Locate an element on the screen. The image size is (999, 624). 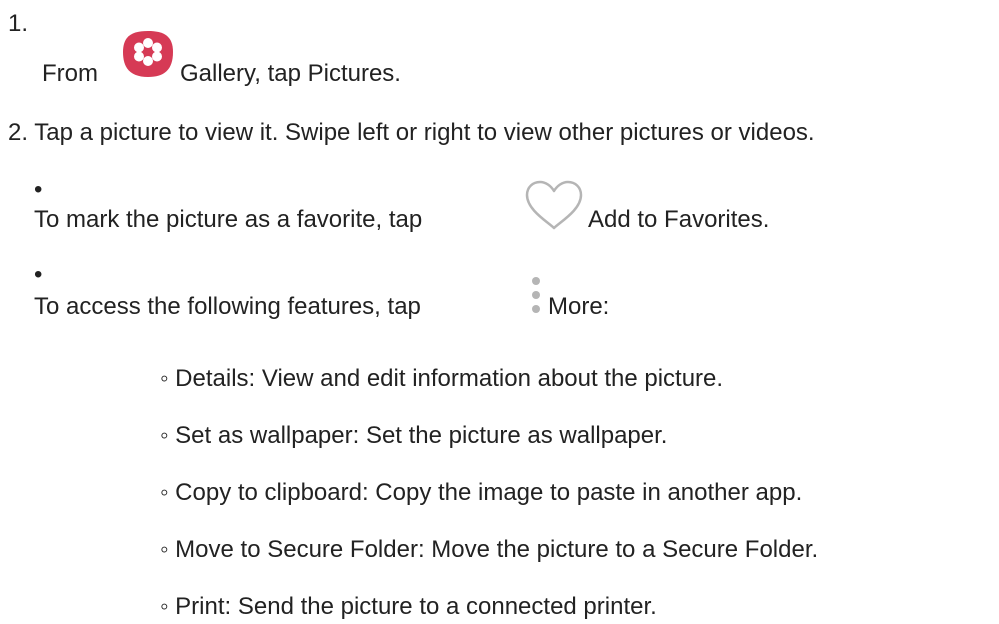
favorite-instruction-prefix: To mark the picture as a favorite, tap is located at coordinates (228, 219).